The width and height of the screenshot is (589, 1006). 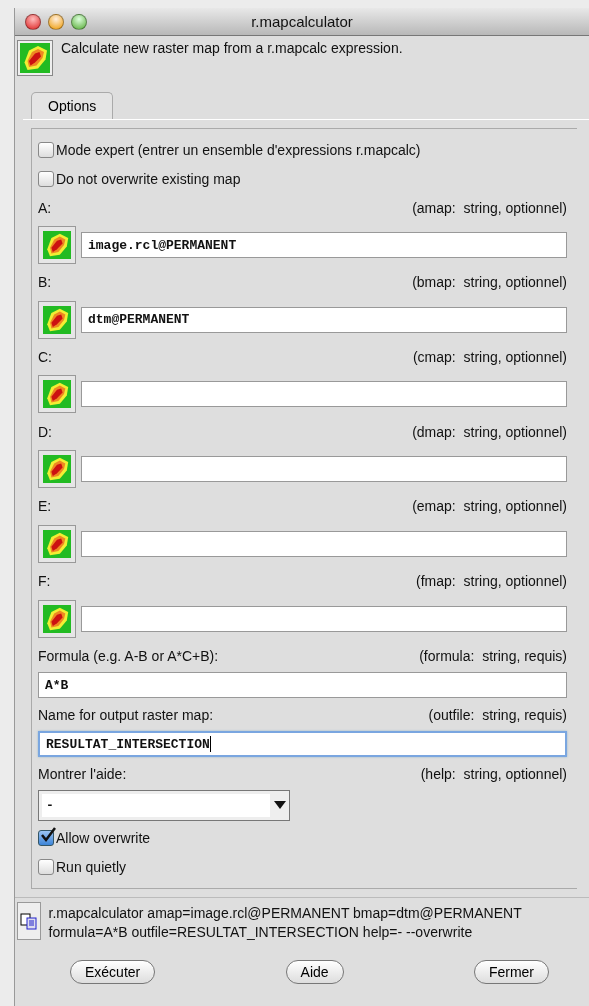 I want to click on field-label: C:, so click(x=45, y=357).